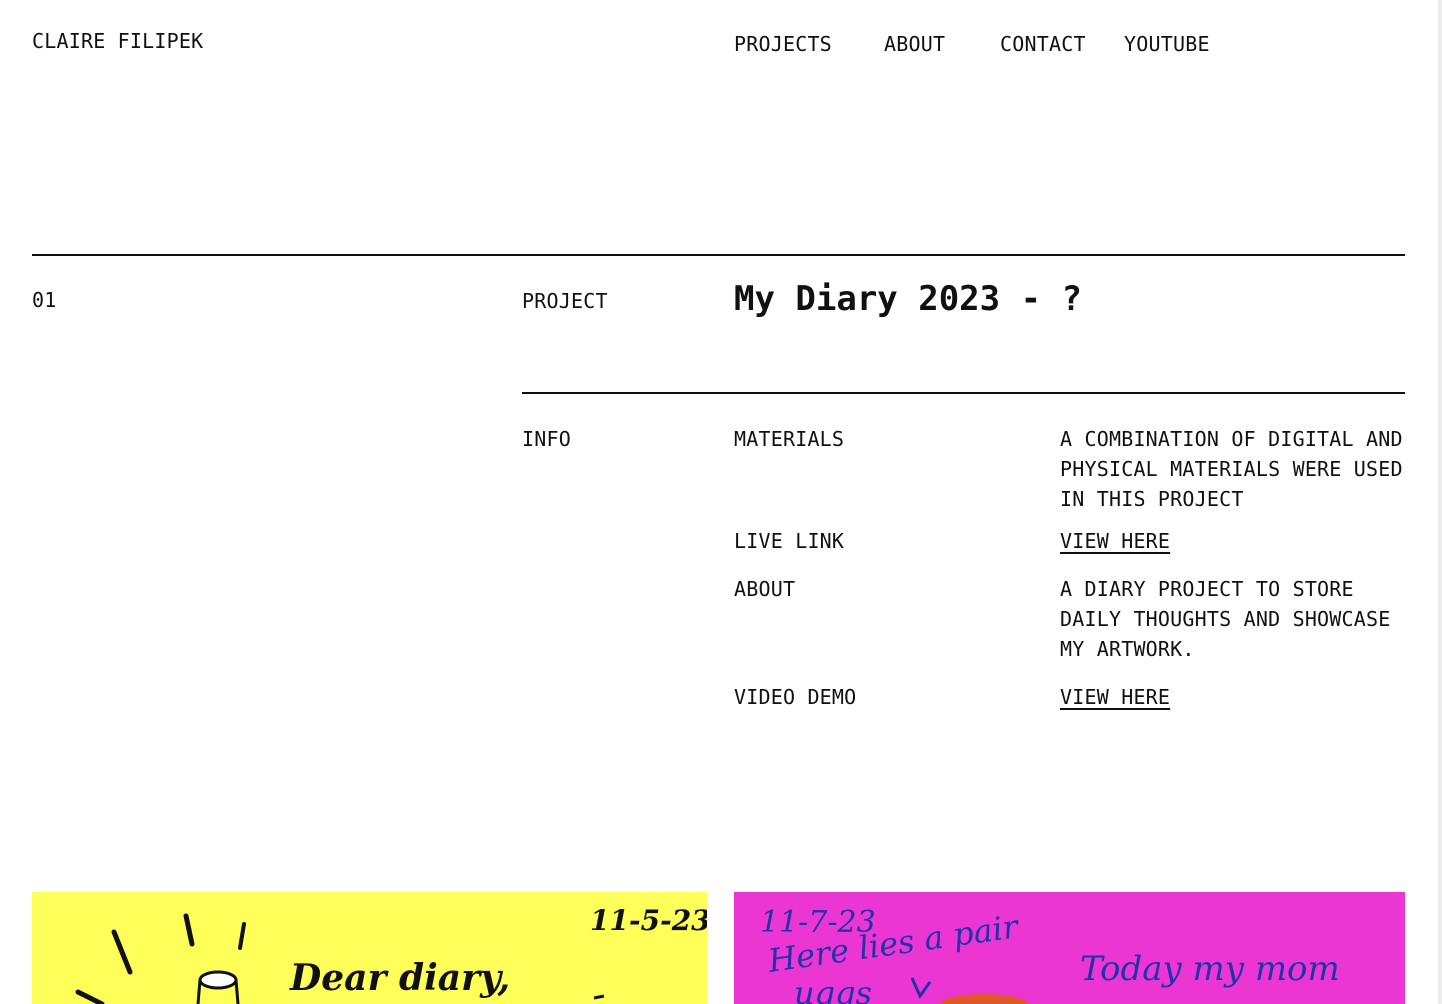 Image resolution: width=1442 pixels, height=1004 pixels. What do you see at coordinates (789, 439) in the screenshot?
I see `materials-key: MATERIALS` at bounding box center [789, 439].